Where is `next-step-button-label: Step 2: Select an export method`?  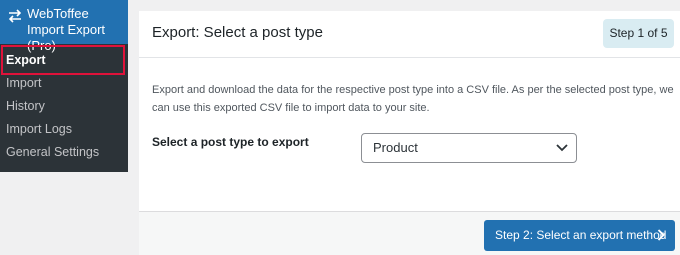 next-step-button-label: Step 2: Select an export method is located at coordinates (581, 235).